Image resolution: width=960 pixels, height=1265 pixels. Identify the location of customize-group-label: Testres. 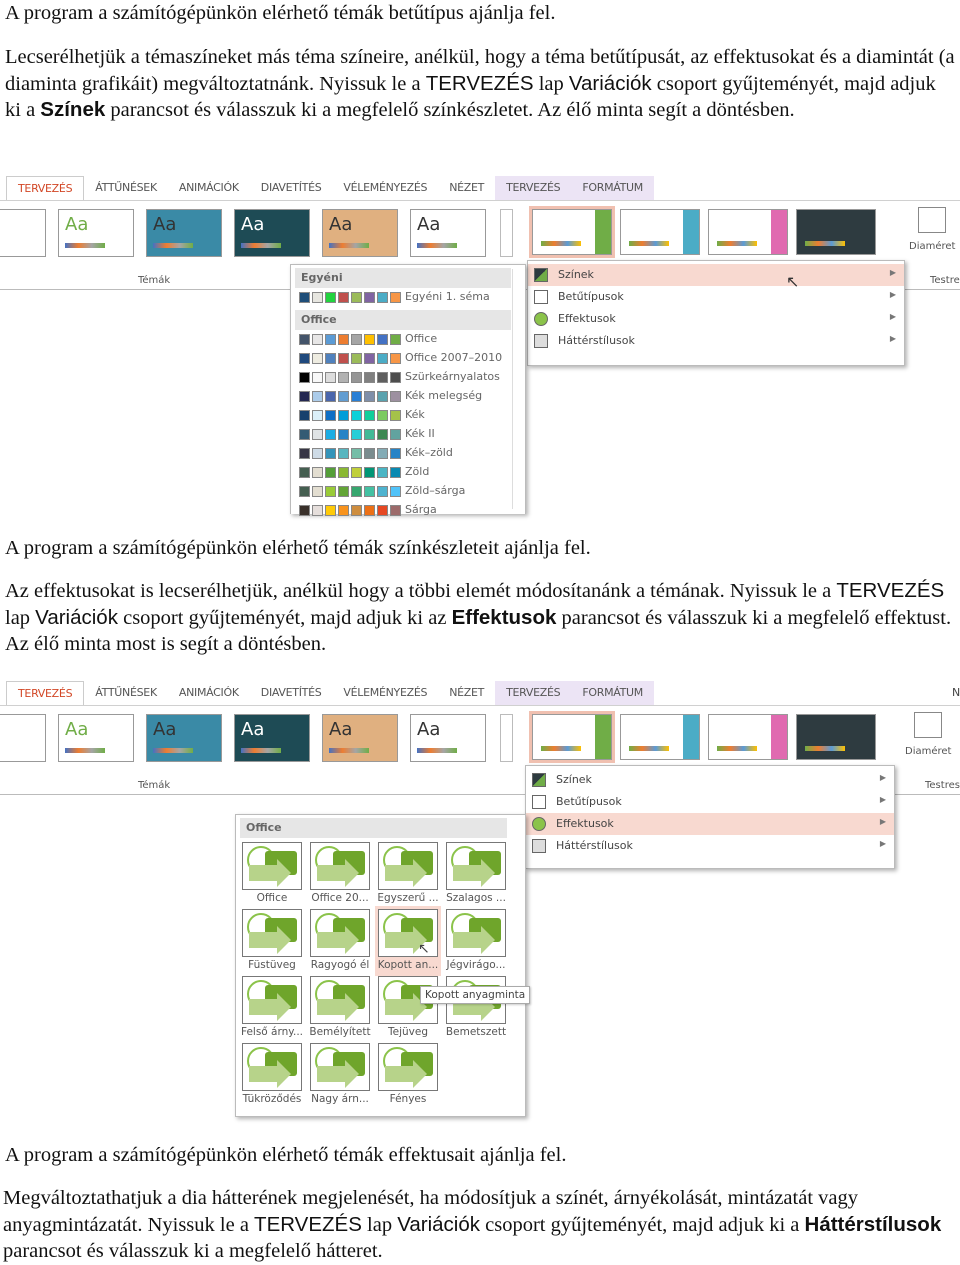
(942, 785).